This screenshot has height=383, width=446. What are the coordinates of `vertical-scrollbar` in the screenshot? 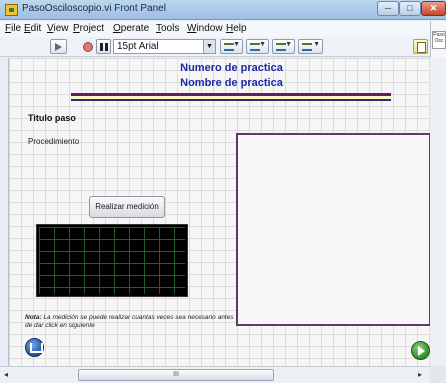 It's located at (438, 213).